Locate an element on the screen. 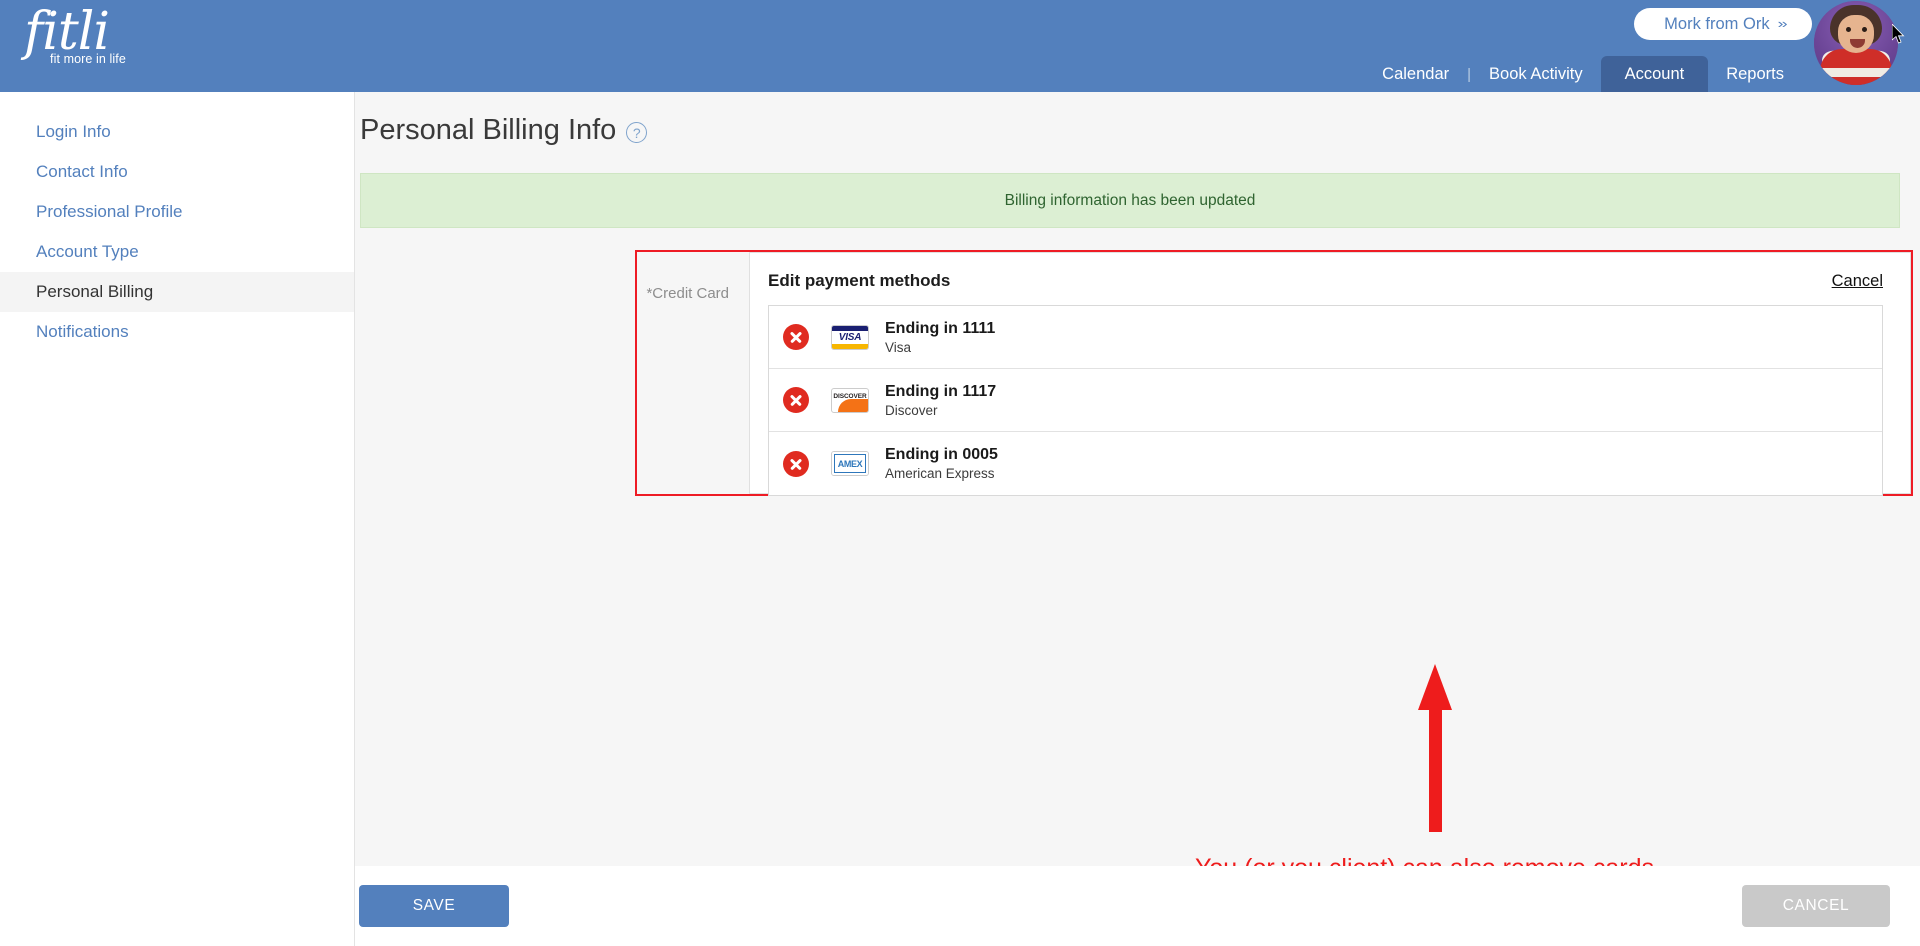 This screenshot has width=1920, height=946. payment-method-row: DISCOVER Ending in 1117 Discover is located at coordinates (1325, 400).